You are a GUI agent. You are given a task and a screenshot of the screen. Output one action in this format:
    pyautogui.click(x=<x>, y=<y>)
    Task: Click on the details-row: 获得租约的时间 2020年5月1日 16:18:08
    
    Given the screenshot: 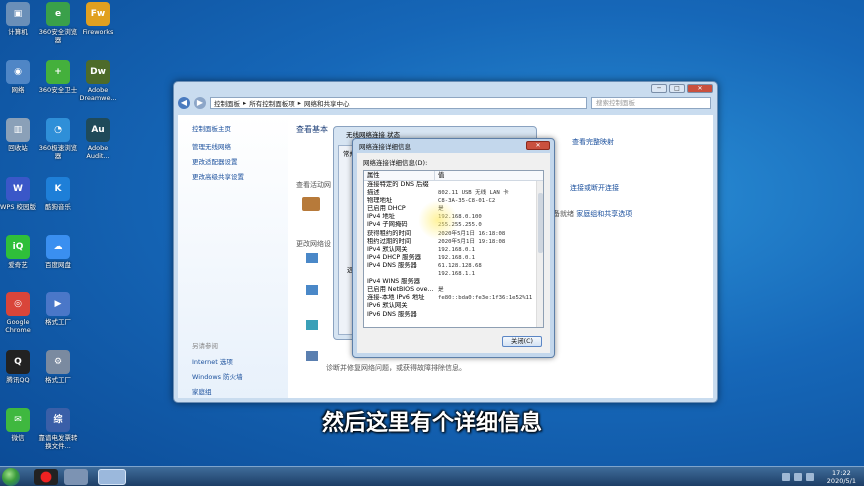 What is the action you would take?
    pyautogui.click(x=453, y=234)
    